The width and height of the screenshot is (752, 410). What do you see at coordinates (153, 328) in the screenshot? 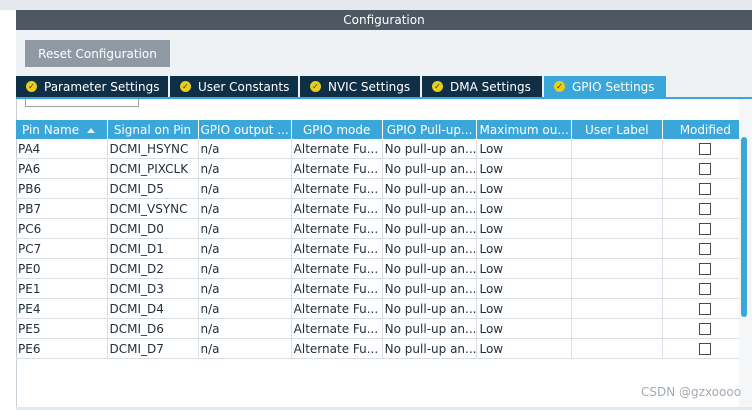
I see `cell-signal: DCMI_D6` at bounding box center [153, 328].